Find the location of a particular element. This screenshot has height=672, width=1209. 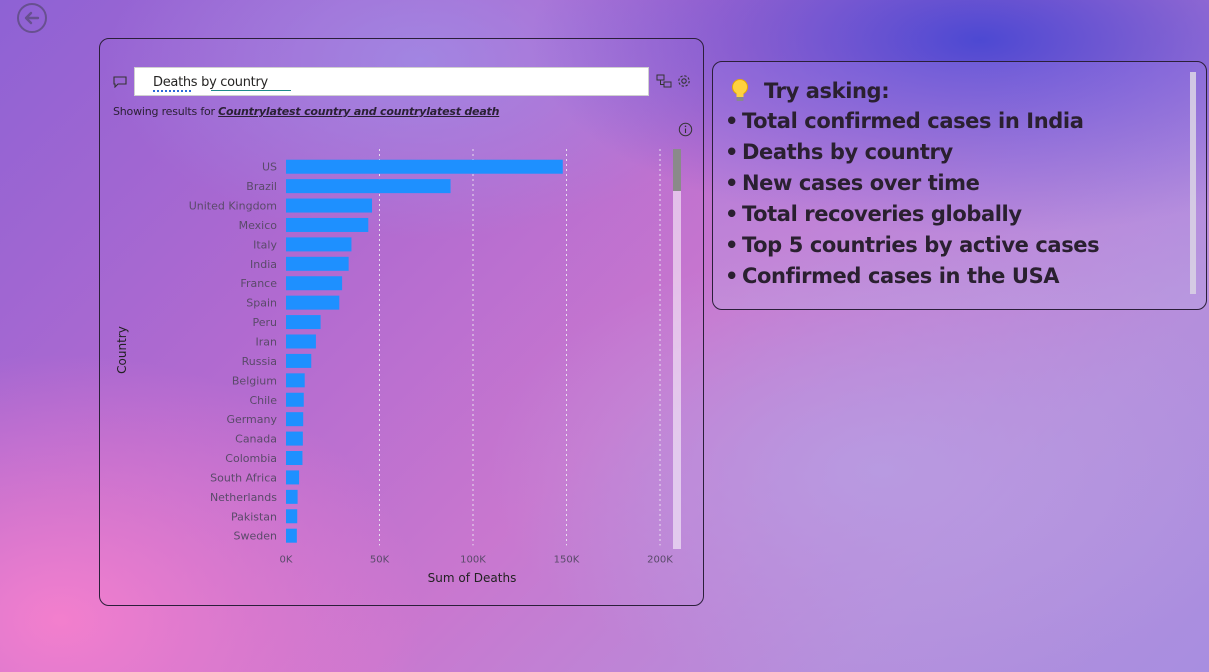

category-label: Spain is located at coordinates (261, 303).